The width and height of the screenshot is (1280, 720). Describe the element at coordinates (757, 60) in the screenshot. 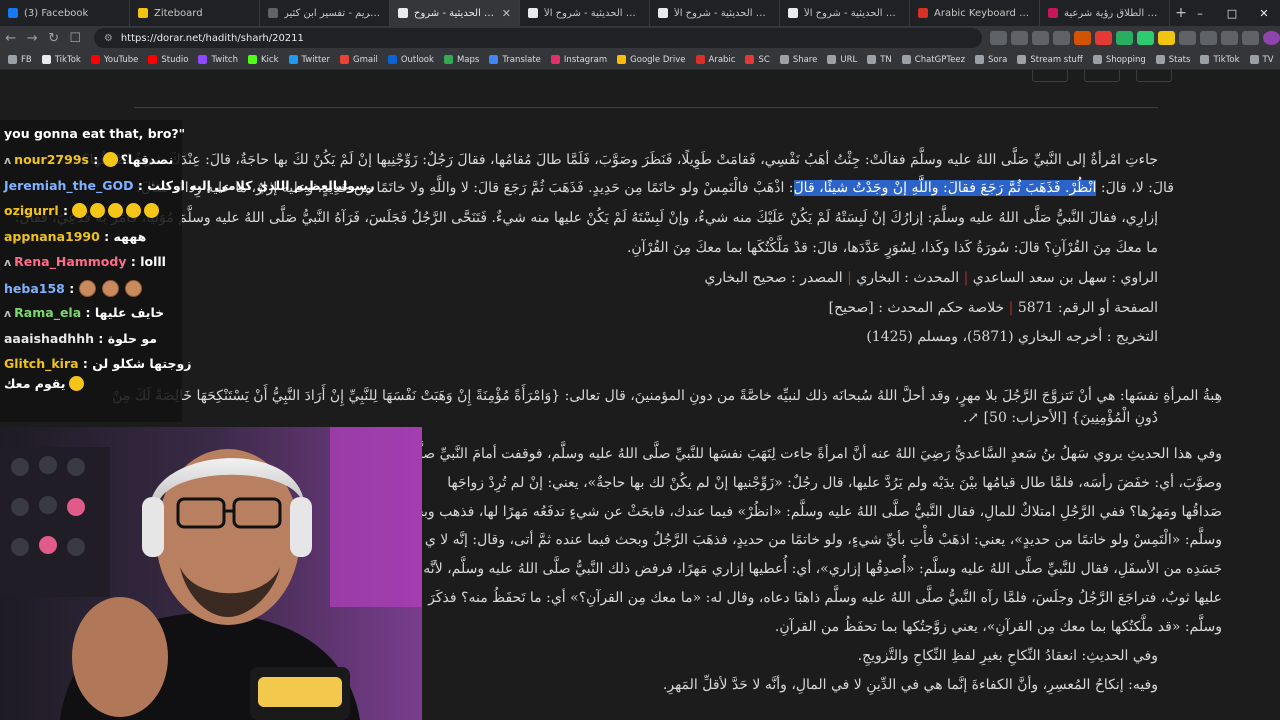

I see `bookmark-item: SC` at that location.